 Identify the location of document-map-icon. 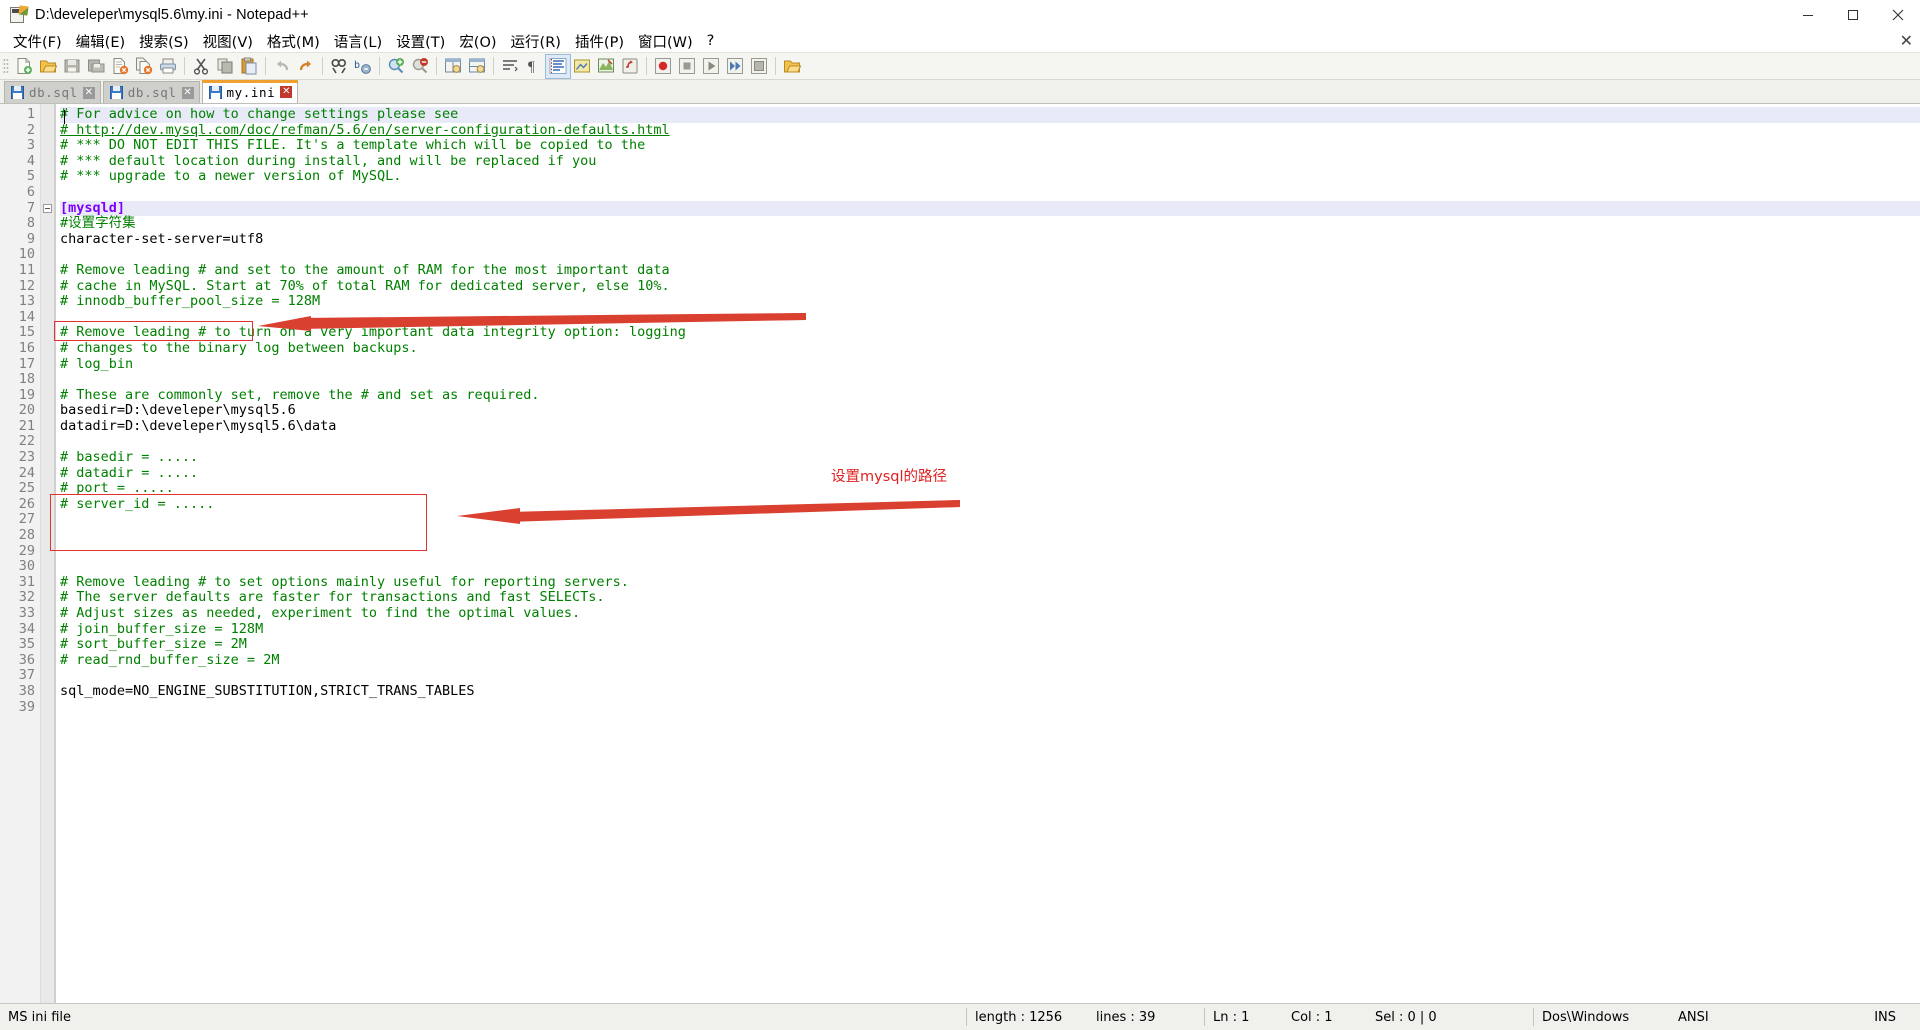
(606, 66).